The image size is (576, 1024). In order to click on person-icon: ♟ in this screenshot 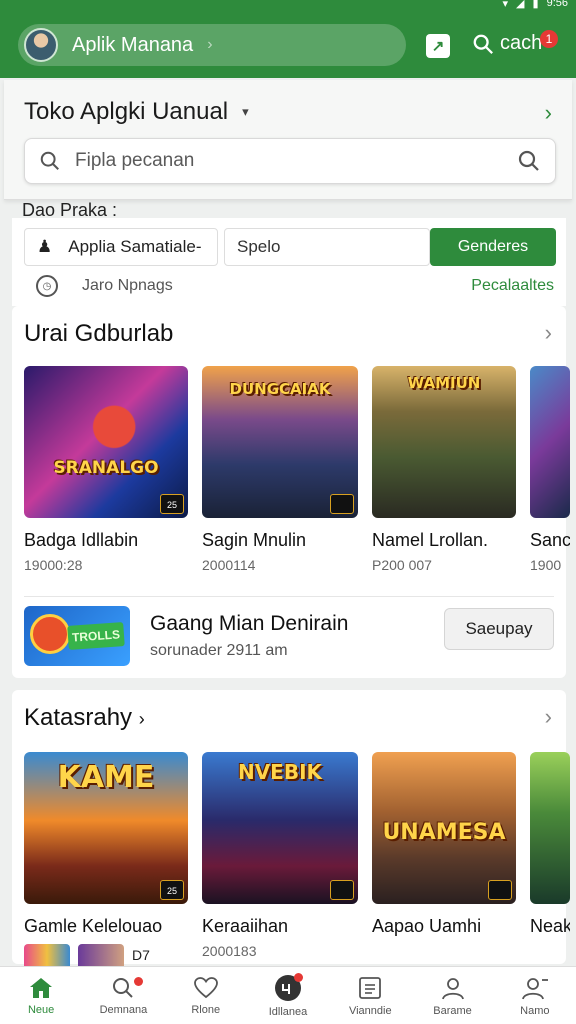, I will do `click(45, 246)`.